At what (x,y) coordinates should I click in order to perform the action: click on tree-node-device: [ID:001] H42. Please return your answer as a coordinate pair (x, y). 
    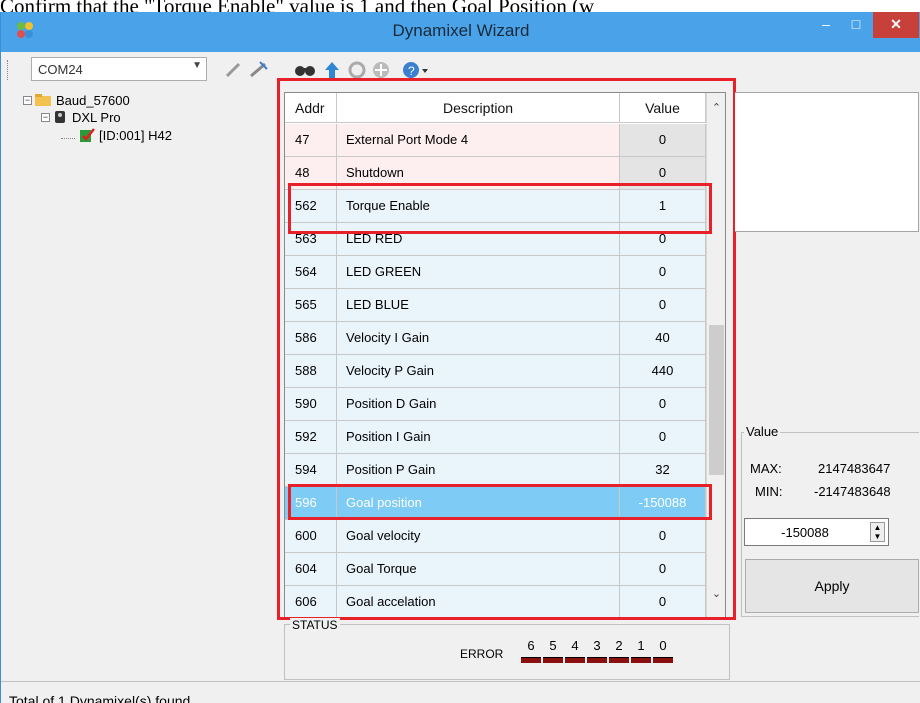
    Looking at the image, I should click on (116, 135).